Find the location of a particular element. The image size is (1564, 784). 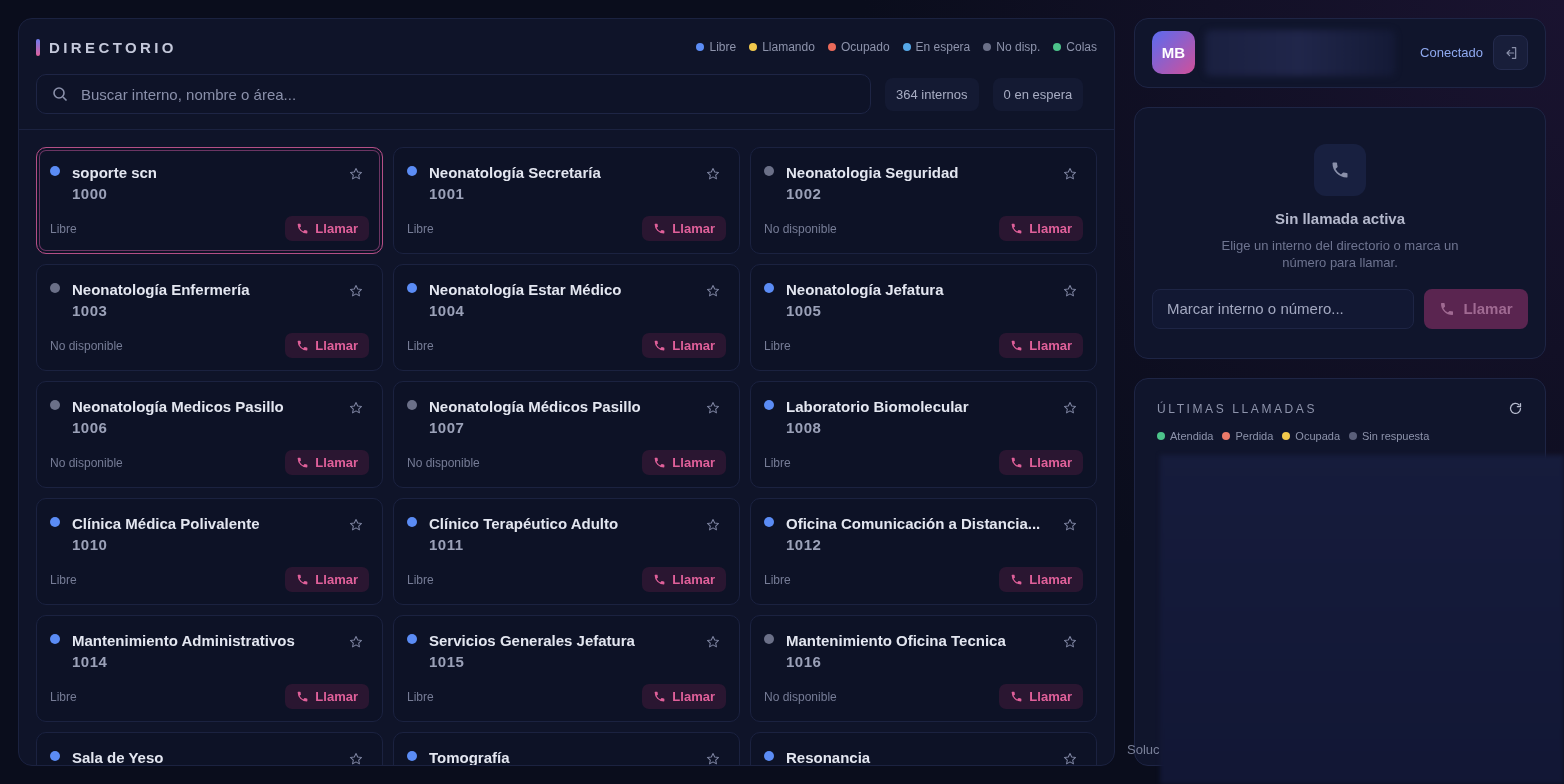

extension-card: Neonatología Estar Médico 1004 Libre Llamar is located at coordinates (566, 317).